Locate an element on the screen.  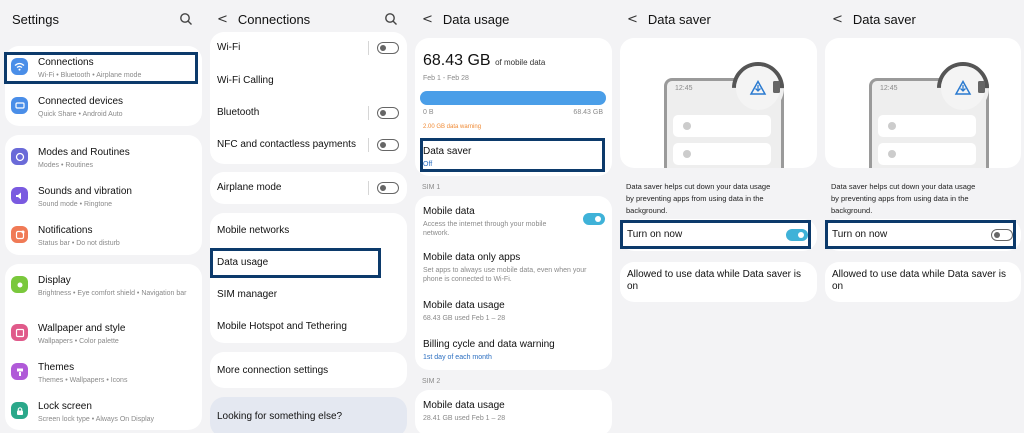
sim1-header: SIM 1 is located at coordinates (431, 187).